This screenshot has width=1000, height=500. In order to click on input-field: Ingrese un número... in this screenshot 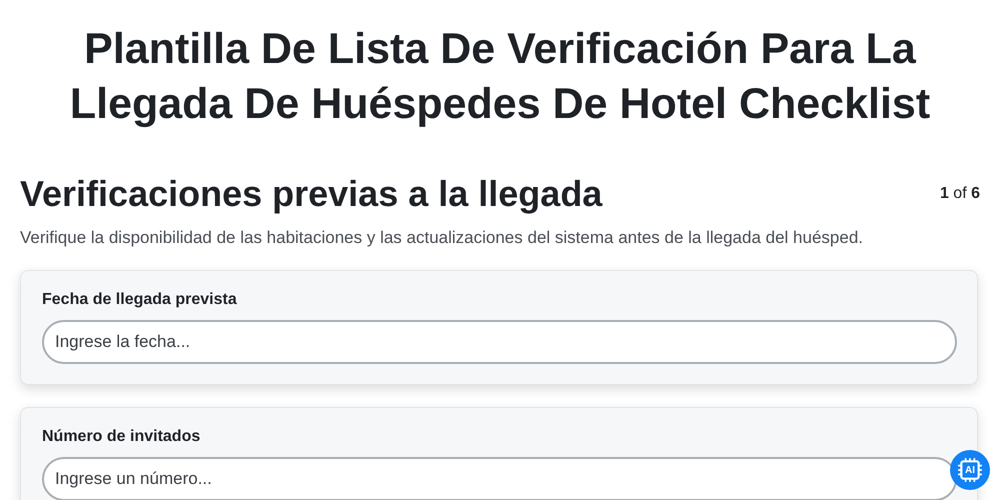, I will do `click(499, 478)`.